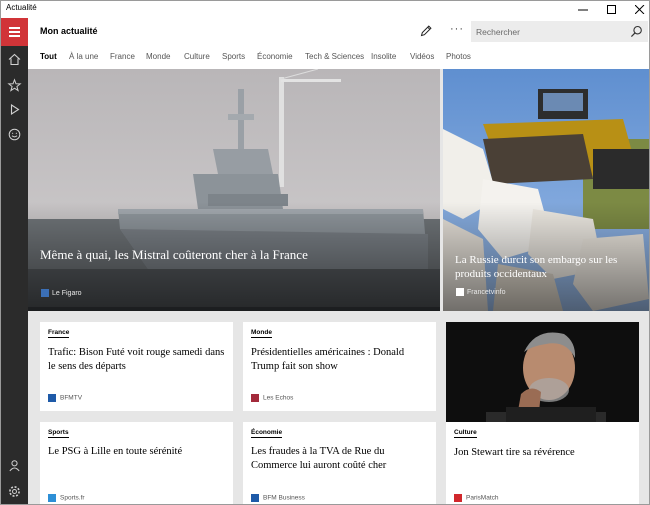 The width and height of the screenshot is (650, 505). Describe the element at coordinates (71, 398) in the screenshot. I see `card-source-name: BFMTV` at that location.